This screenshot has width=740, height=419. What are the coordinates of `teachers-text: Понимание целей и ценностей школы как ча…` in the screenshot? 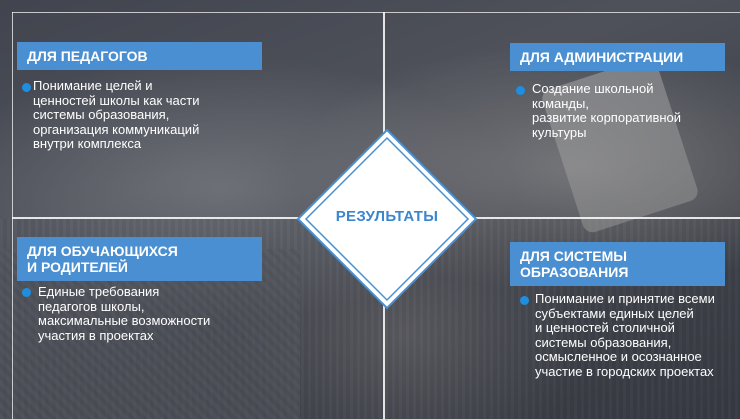 It's located at (116, 115).